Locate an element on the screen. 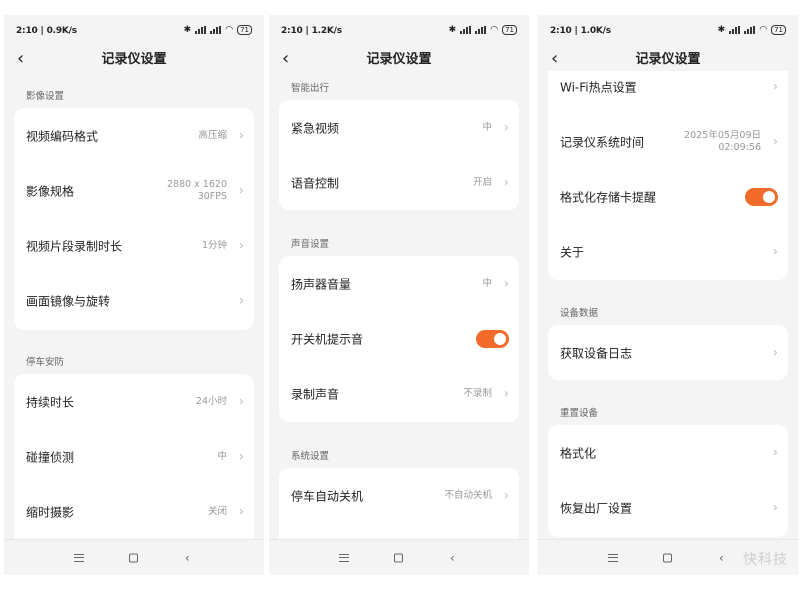 The width and height of the screenshot is (800, 593). status-bar: 2:10 | 1.0K/s ✱ ◠ 71 is located at coordinates (668, 30).